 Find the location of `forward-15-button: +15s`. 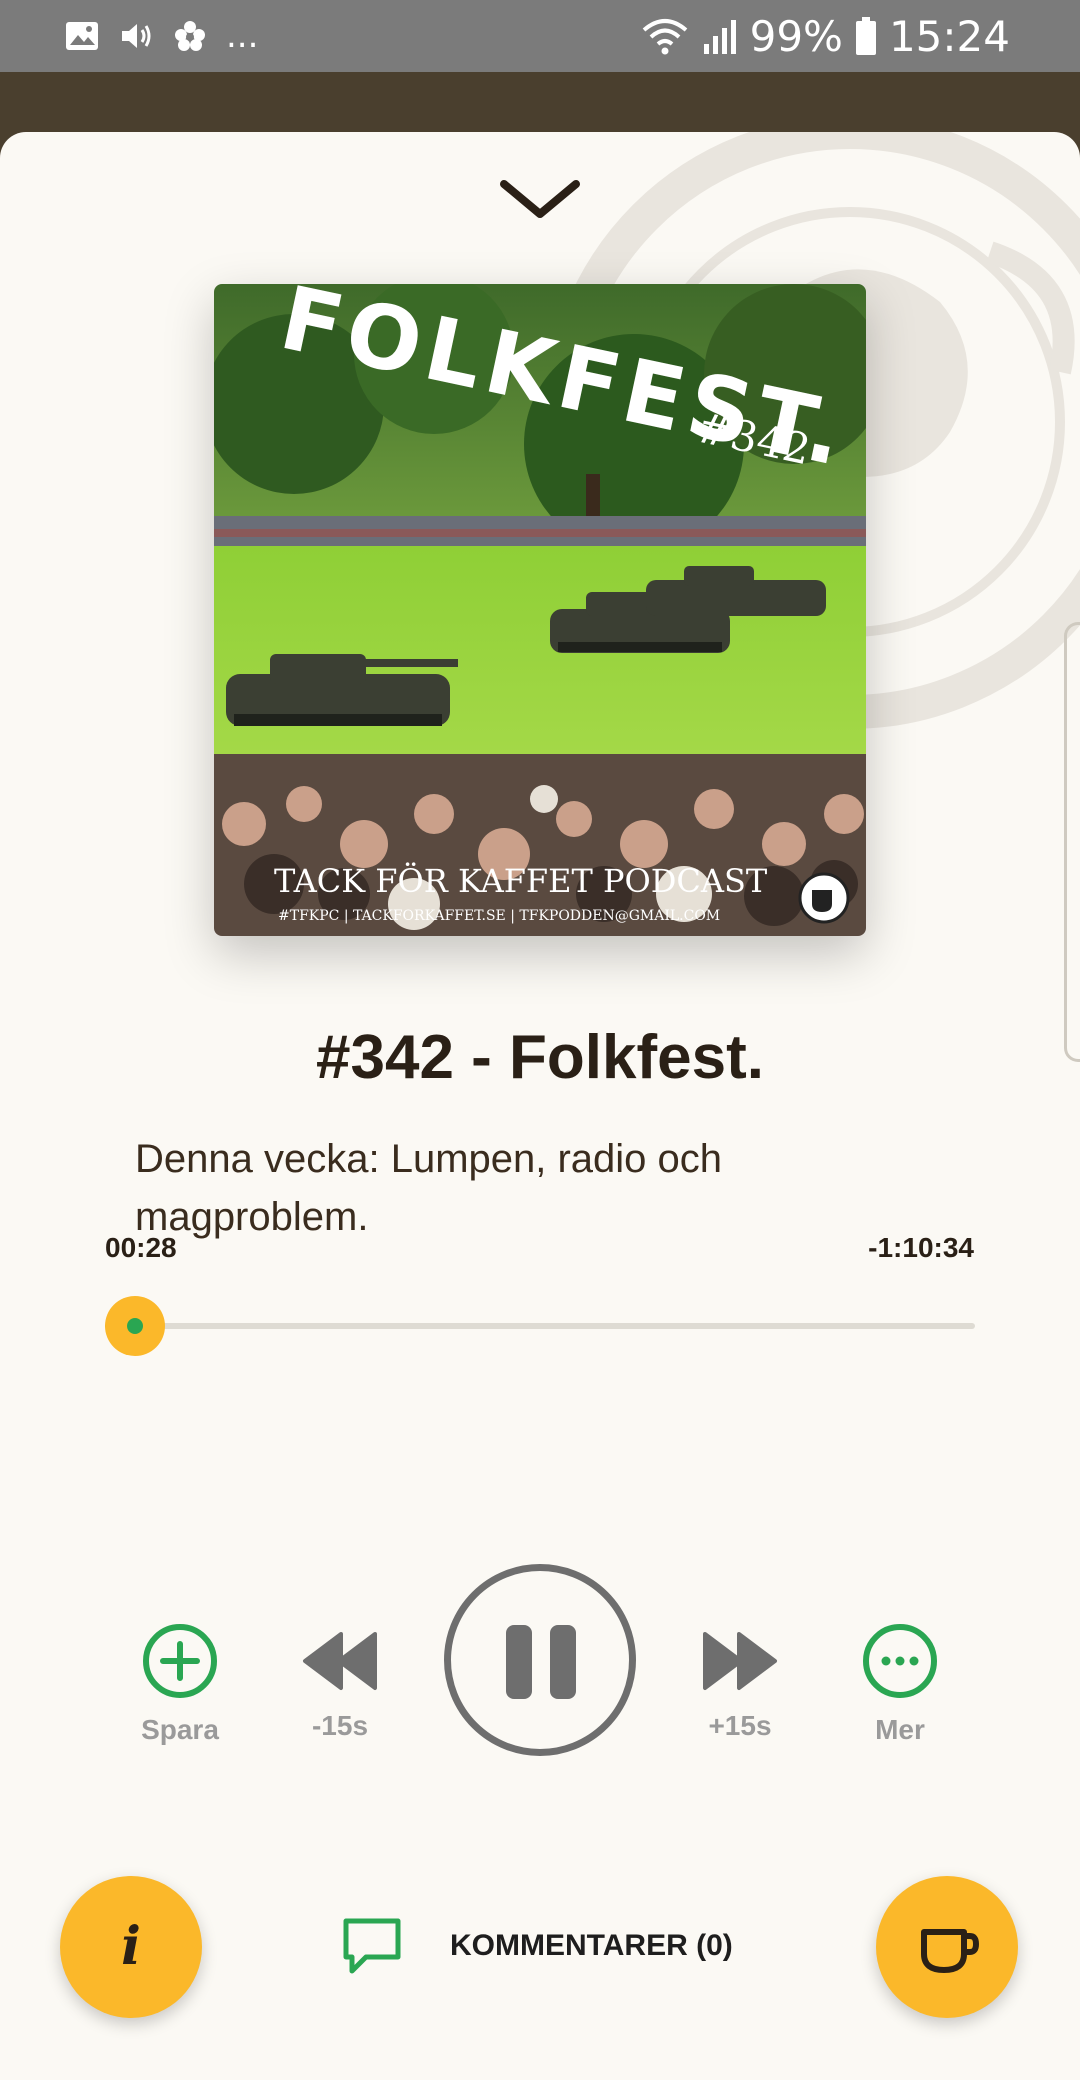

forward-15-button: +15s is located at coordinates (740, 1684).